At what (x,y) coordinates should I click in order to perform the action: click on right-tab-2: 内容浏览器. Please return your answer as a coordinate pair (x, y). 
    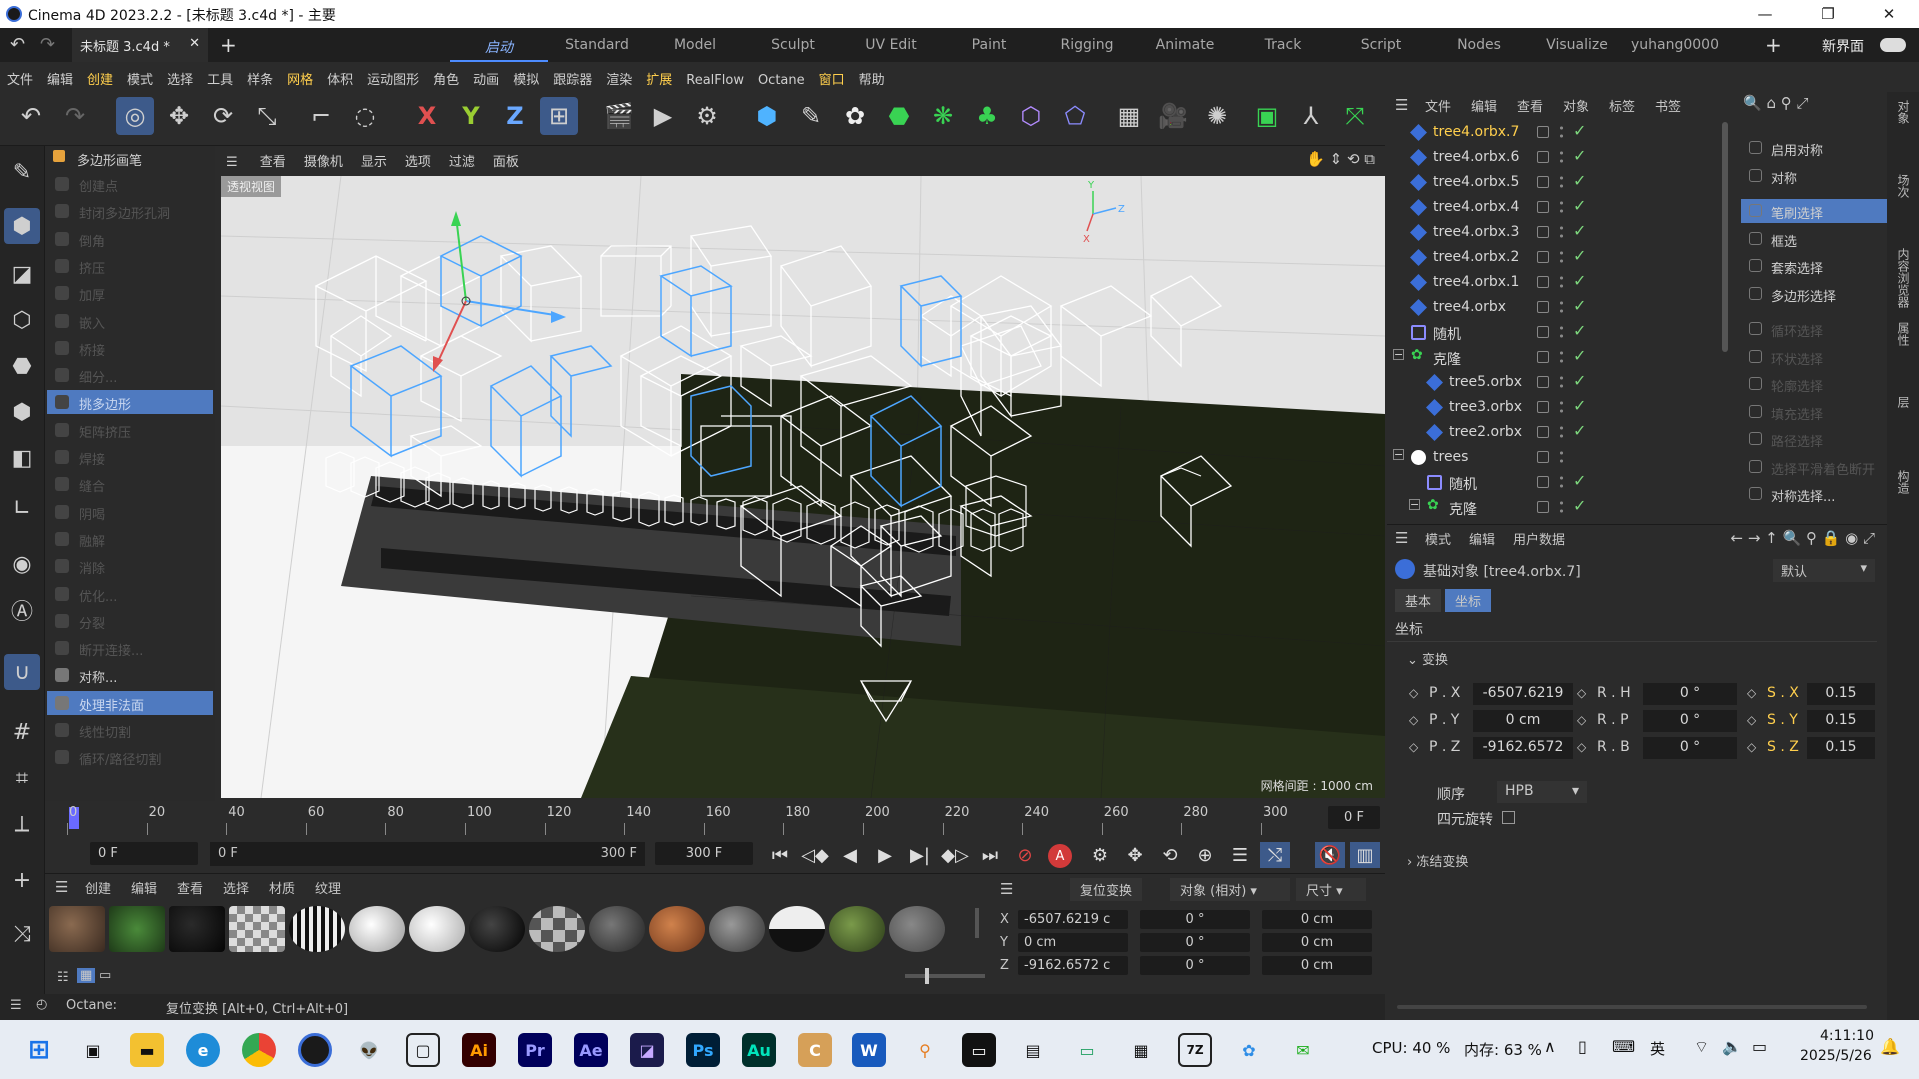
    Looking at the image, I should click on (1903, 278).